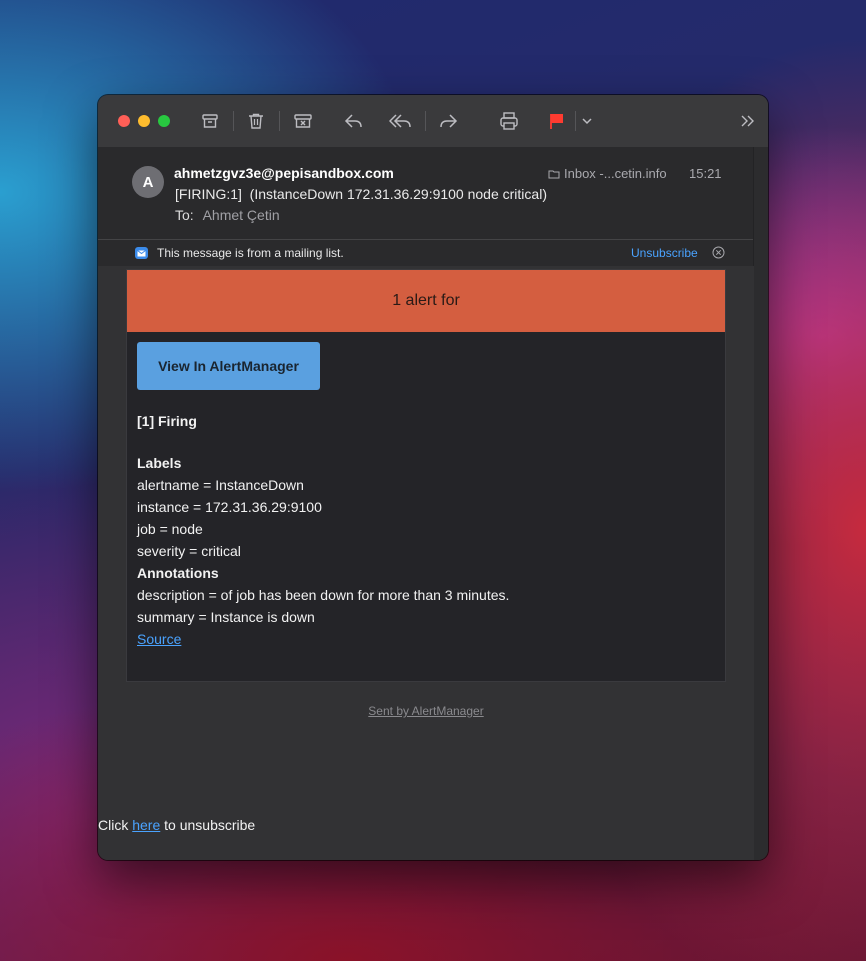  Describe the element at coordinates (146, 825) in the screenshot. I see `here-link: here` at that location.